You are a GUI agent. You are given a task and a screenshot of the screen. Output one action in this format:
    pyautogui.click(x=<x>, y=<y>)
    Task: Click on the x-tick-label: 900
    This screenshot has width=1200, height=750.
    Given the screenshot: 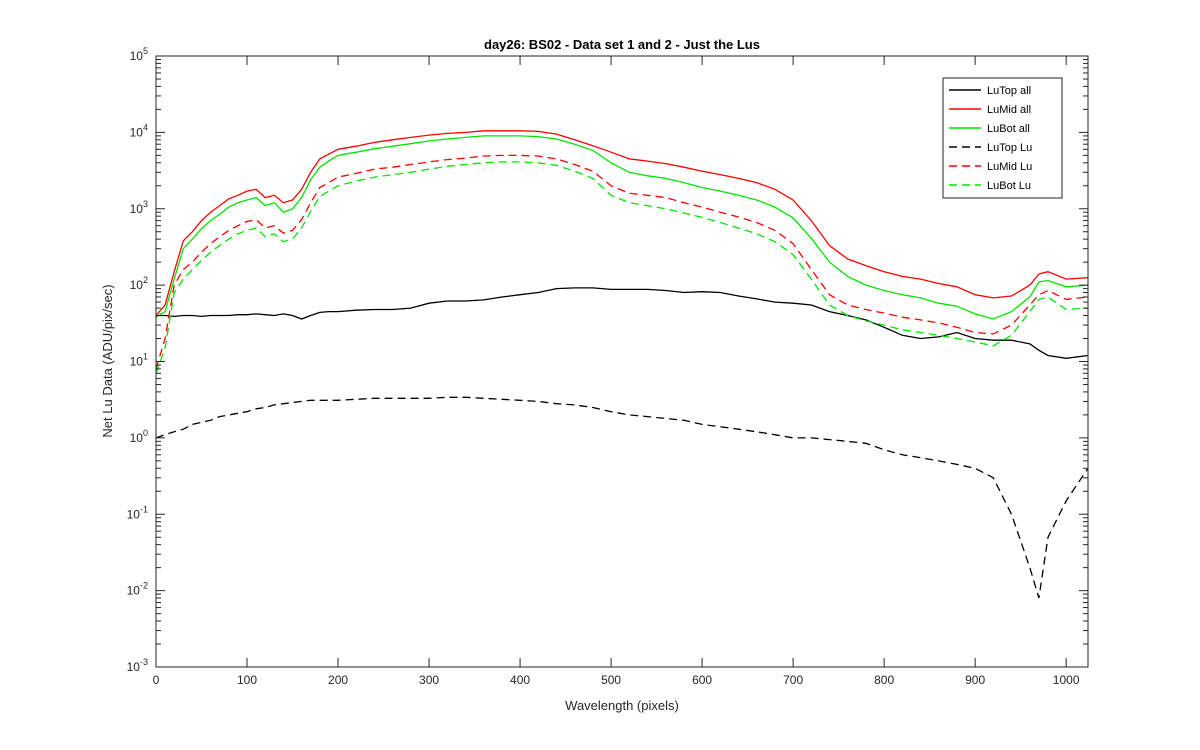 What is the action you would take?
    pyautogui.click(x=975, y=680)
    